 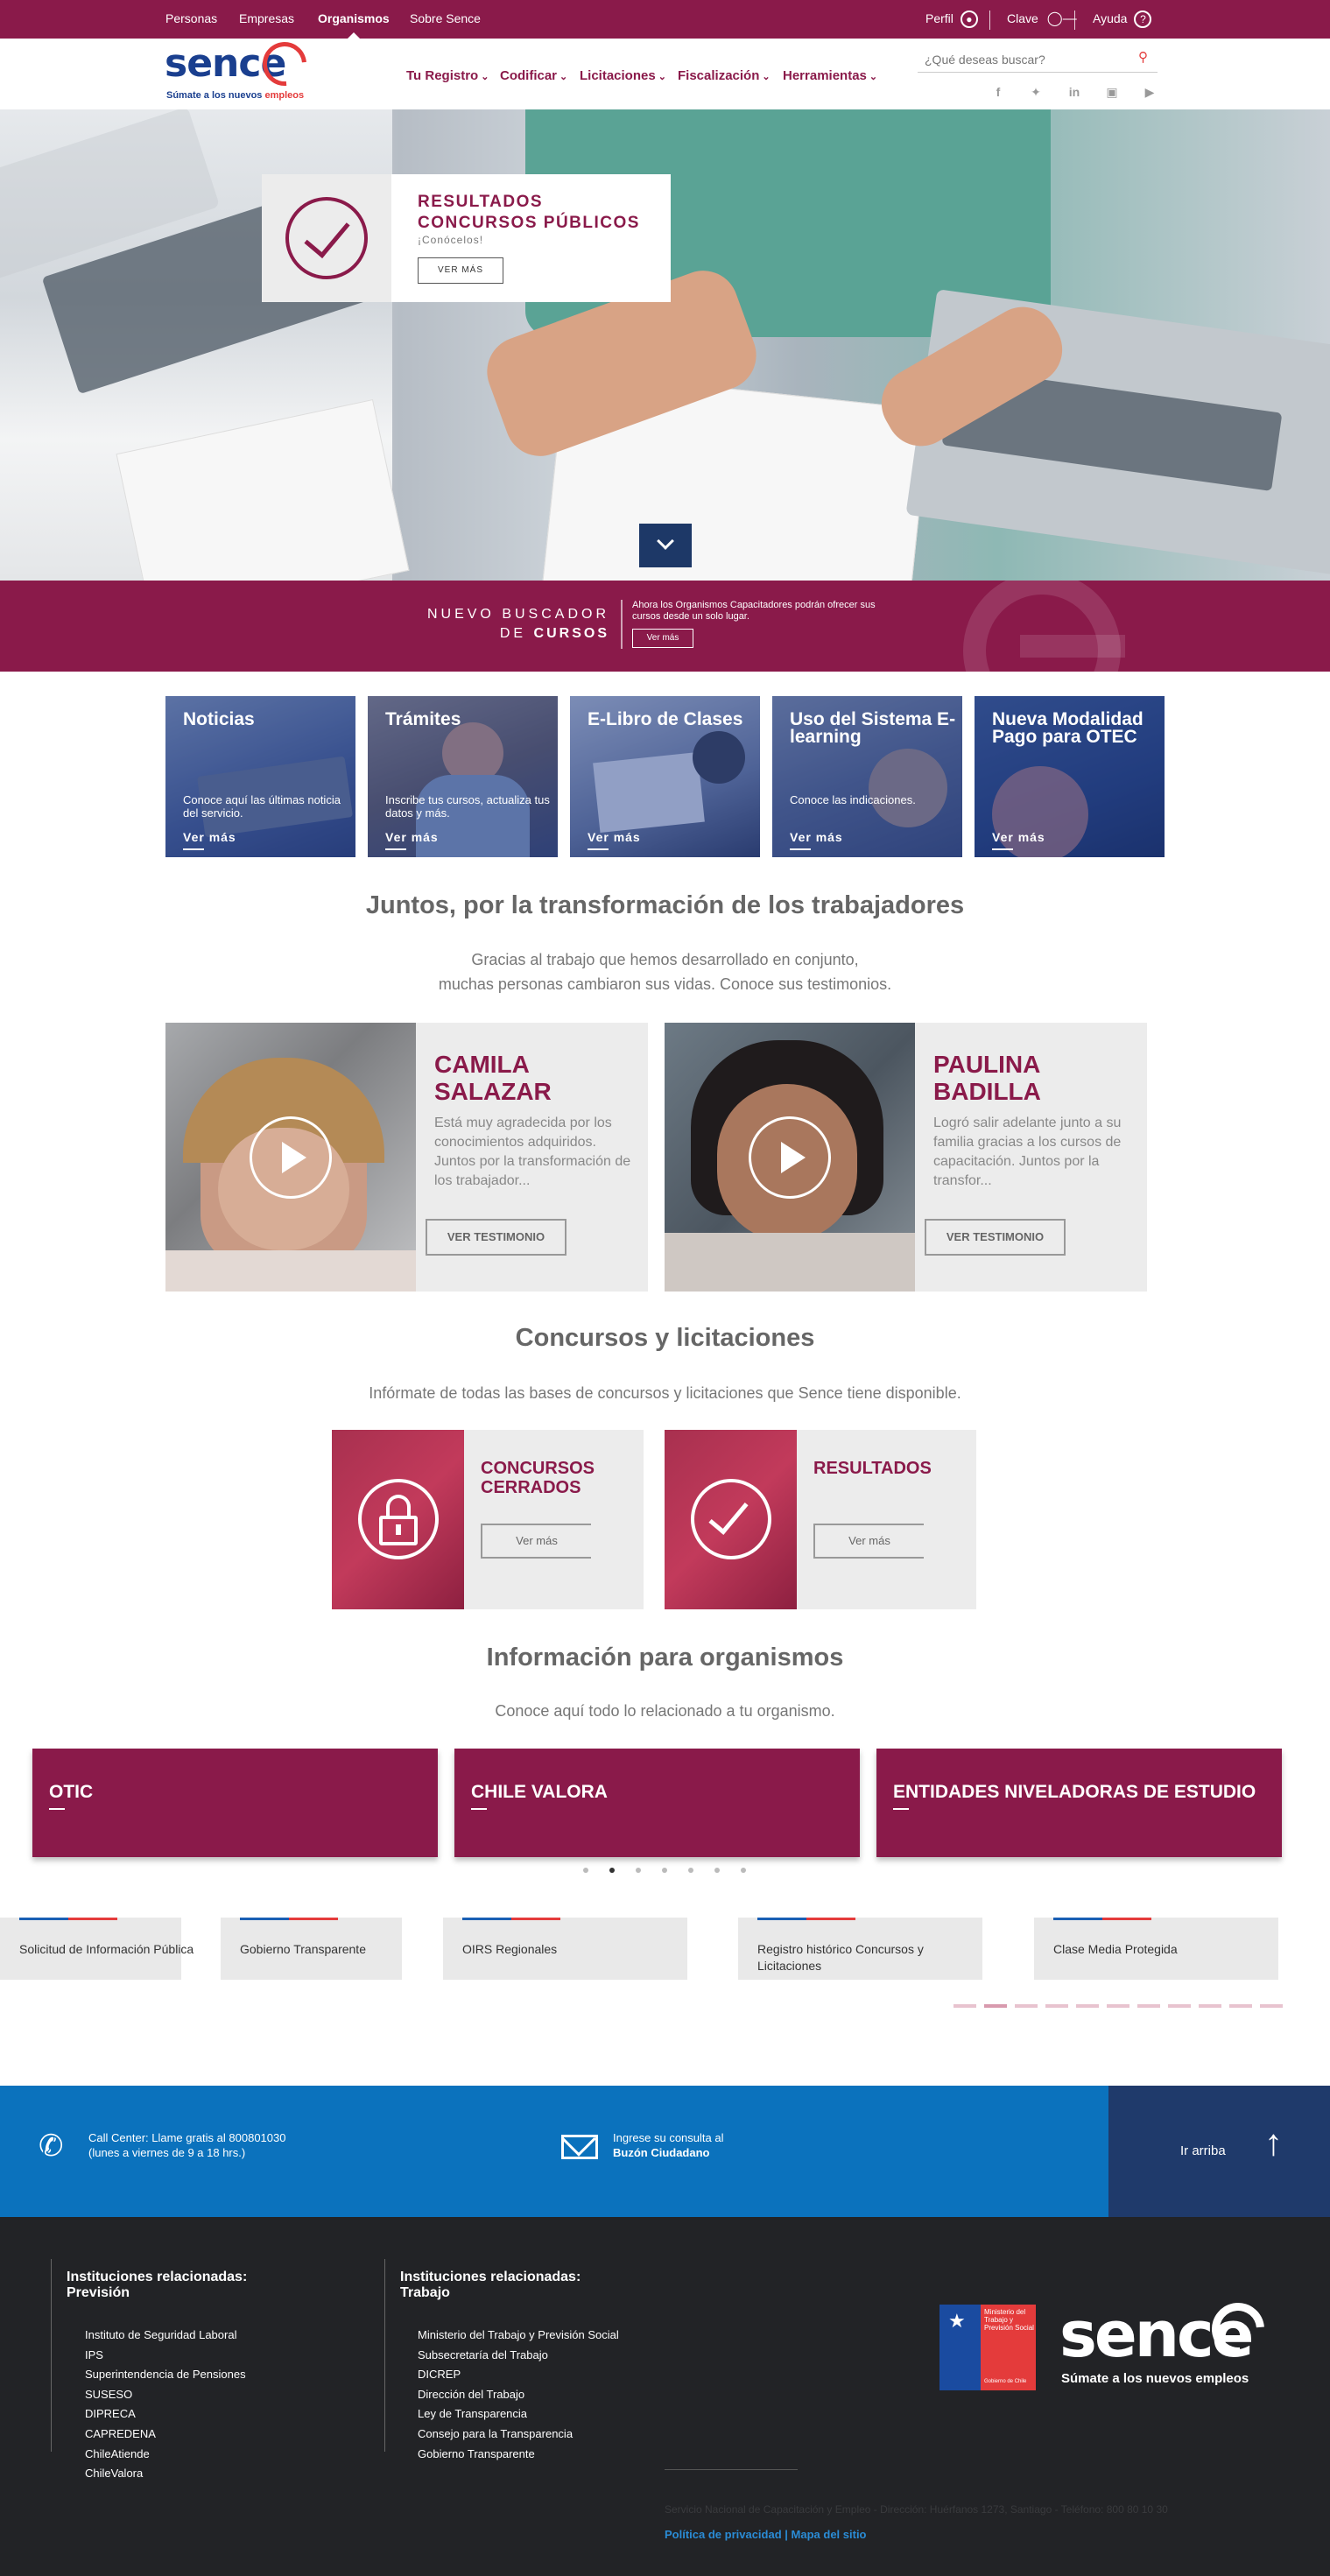 What do you see at coordinates (1070, 776) in the screenshot?
I see `tile-nueva-modalidad: Nueva Modalidad Pago para OTEC Ver más` at bounding box center [1070, 776].